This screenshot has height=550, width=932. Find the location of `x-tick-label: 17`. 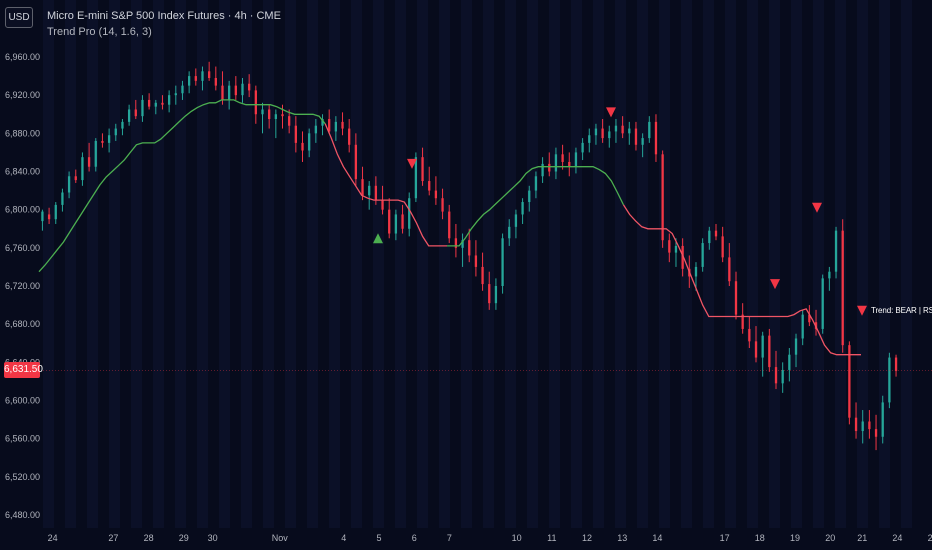

x-tick-label: 17 is located at coordinates (725, 538).